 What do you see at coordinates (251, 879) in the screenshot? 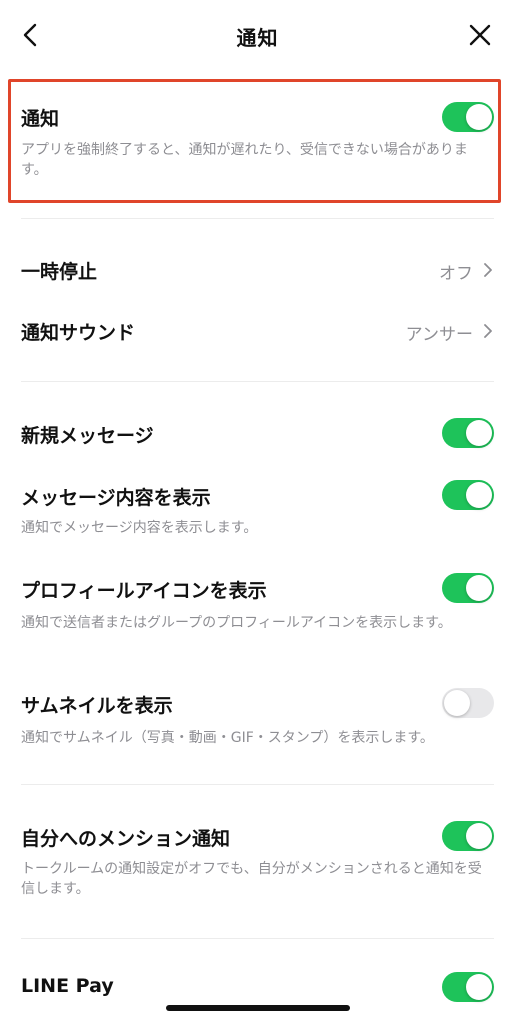
I see `mention-description: トークルームの通知設定がオフでも、自分がメンションされると通知を受信します。` at bounding box center [251, 879].